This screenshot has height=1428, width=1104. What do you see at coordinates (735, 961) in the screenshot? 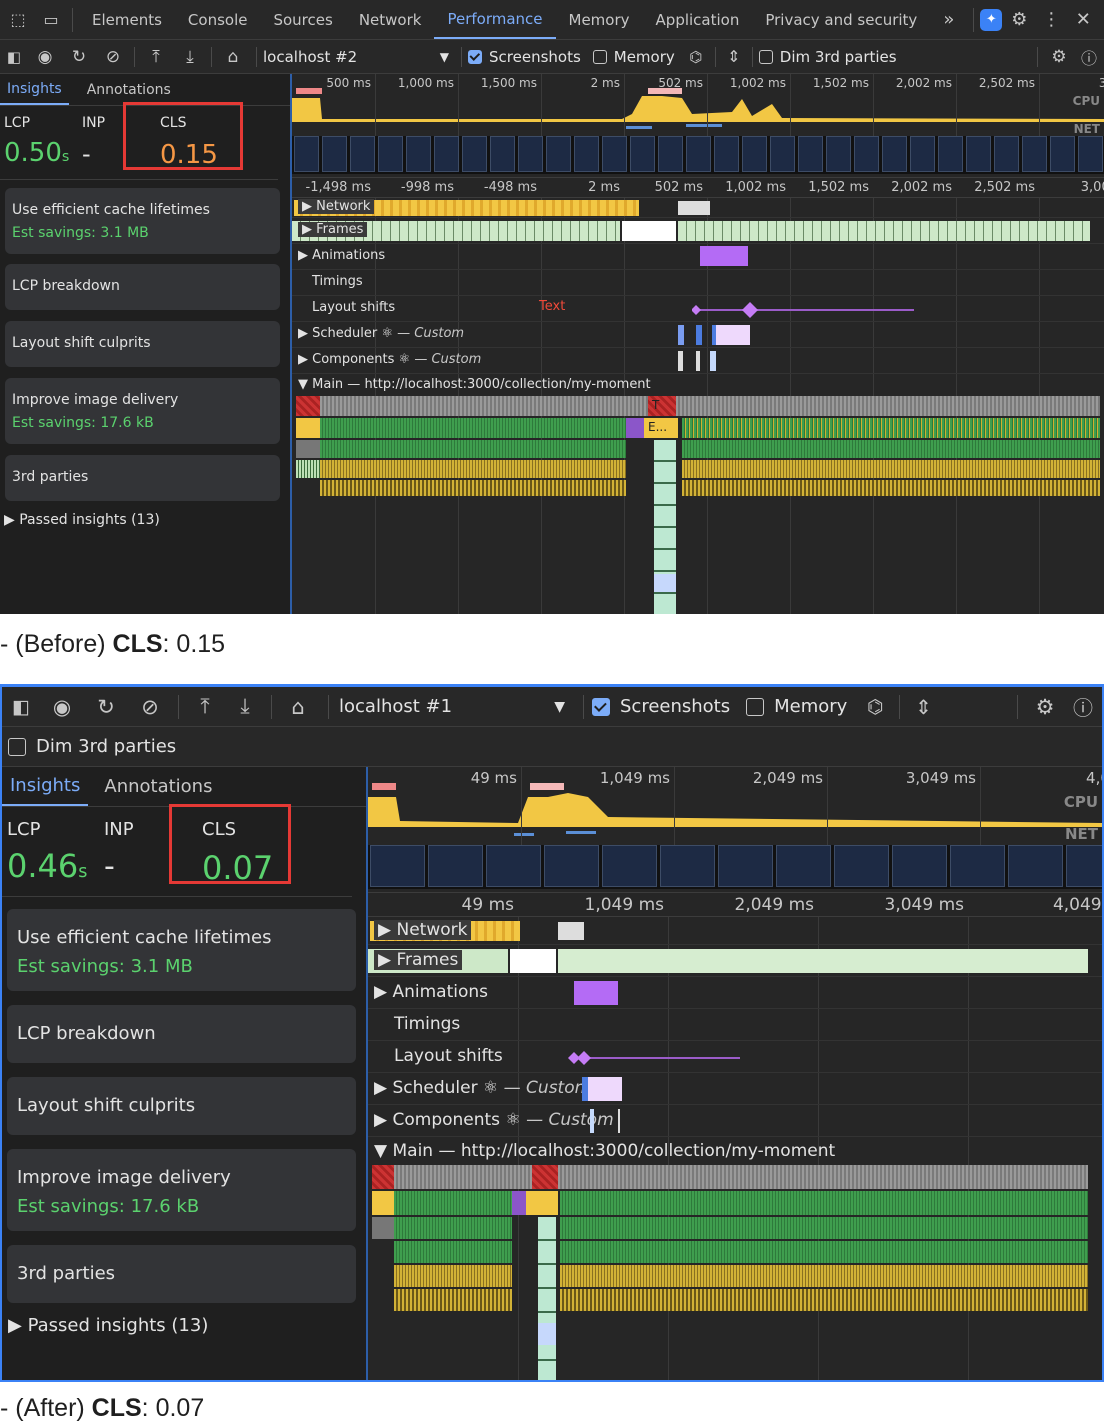
I see `track-frames: ▶ Frames` at bounding box center [735, 961].